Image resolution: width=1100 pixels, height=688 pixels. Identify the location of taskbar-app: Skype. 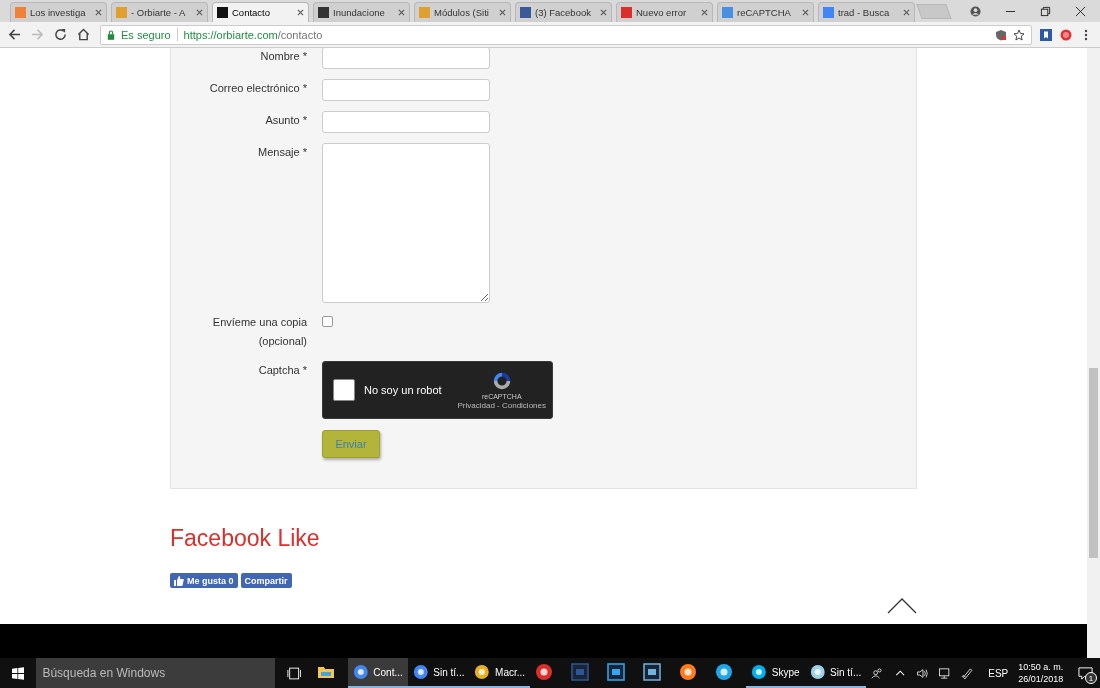
(775, 673).